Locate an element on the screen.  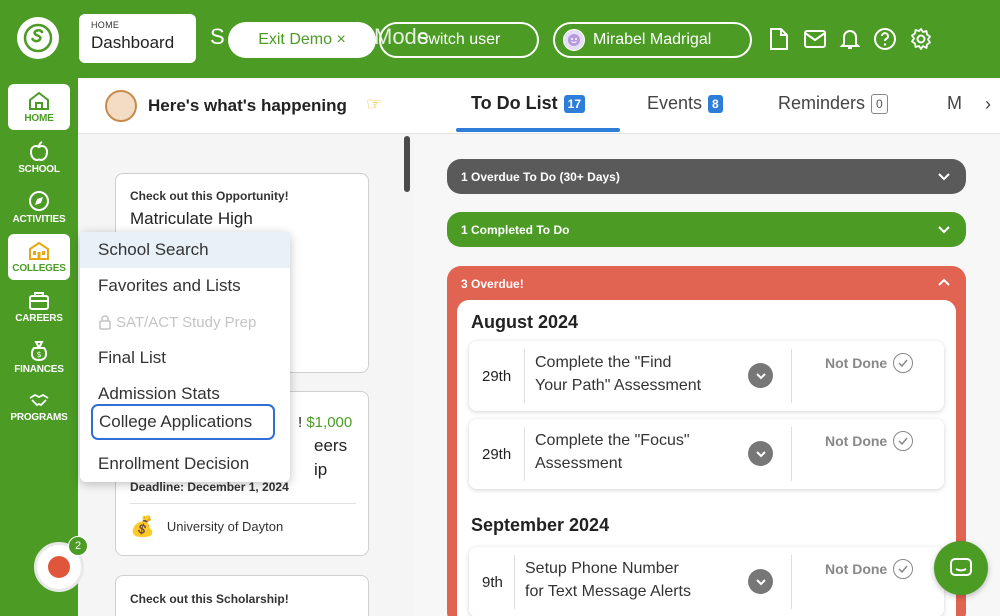
menu-item-study-prep: SAT/ACT Study Prep is located at coordinates (185, 322).